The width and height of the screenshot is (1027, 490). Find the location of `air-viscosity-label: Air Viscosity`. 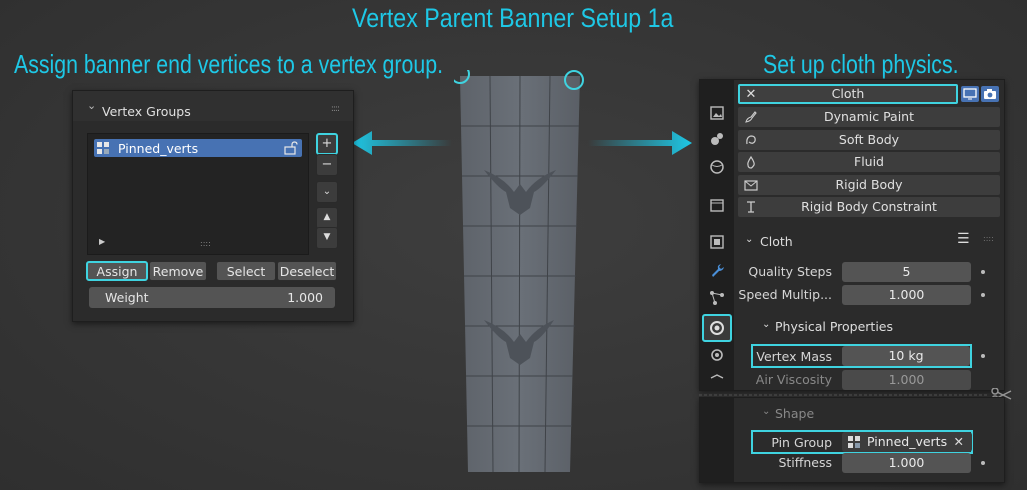

air-viscosity-label: Air Viscosity is located at coordinates (793, 379).